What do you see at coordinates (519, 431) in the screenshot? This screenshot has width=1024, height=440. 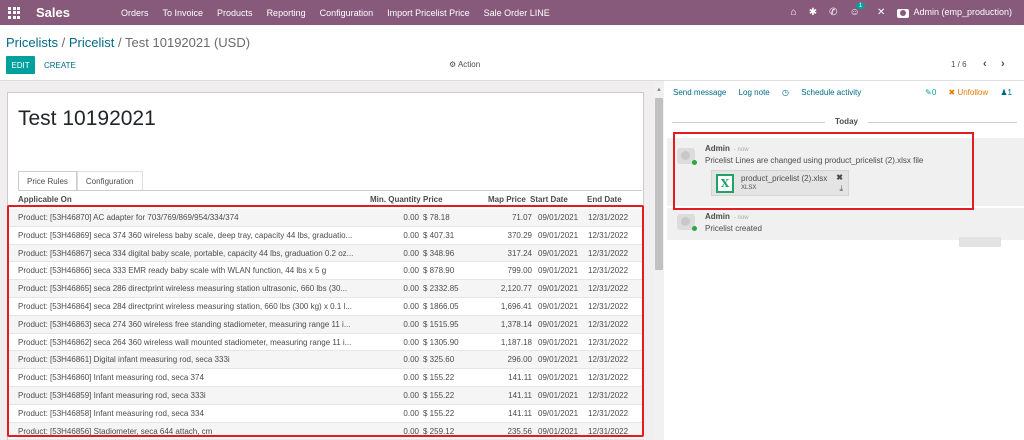 I see `cell-map-price: 235.56` at bounding box center [519, 431].